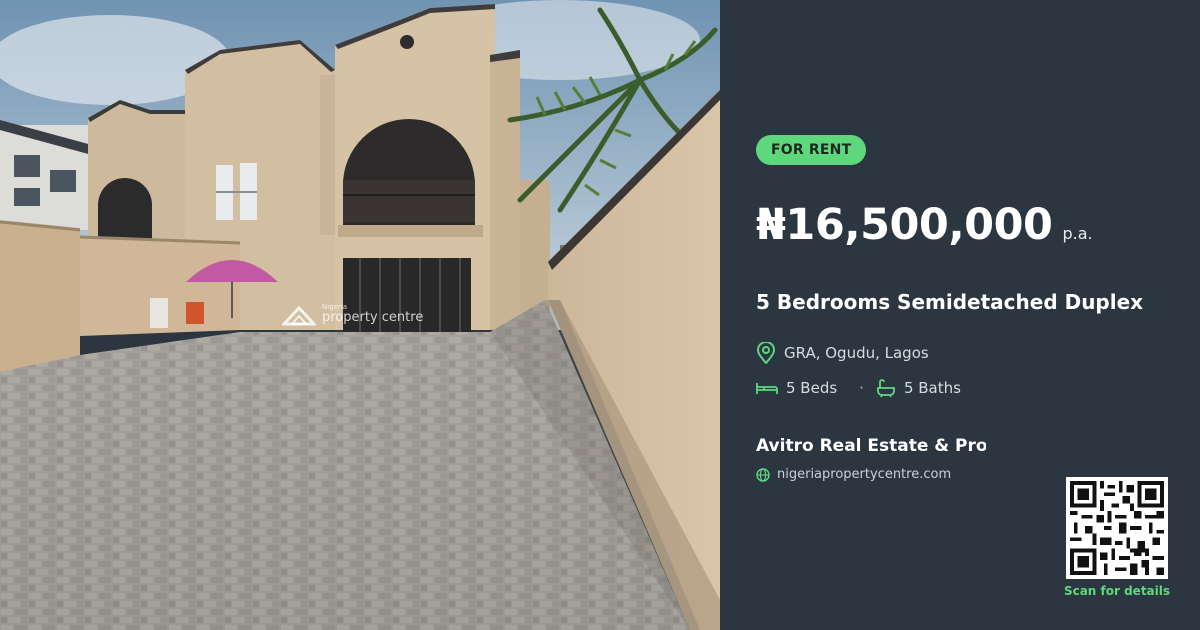 This screenshot has height=630, width=1200. What do you see at coordinates (811, 150) in the screenshot?
I see `status-badge: FOR RENT` at bounding box center [811, 150].